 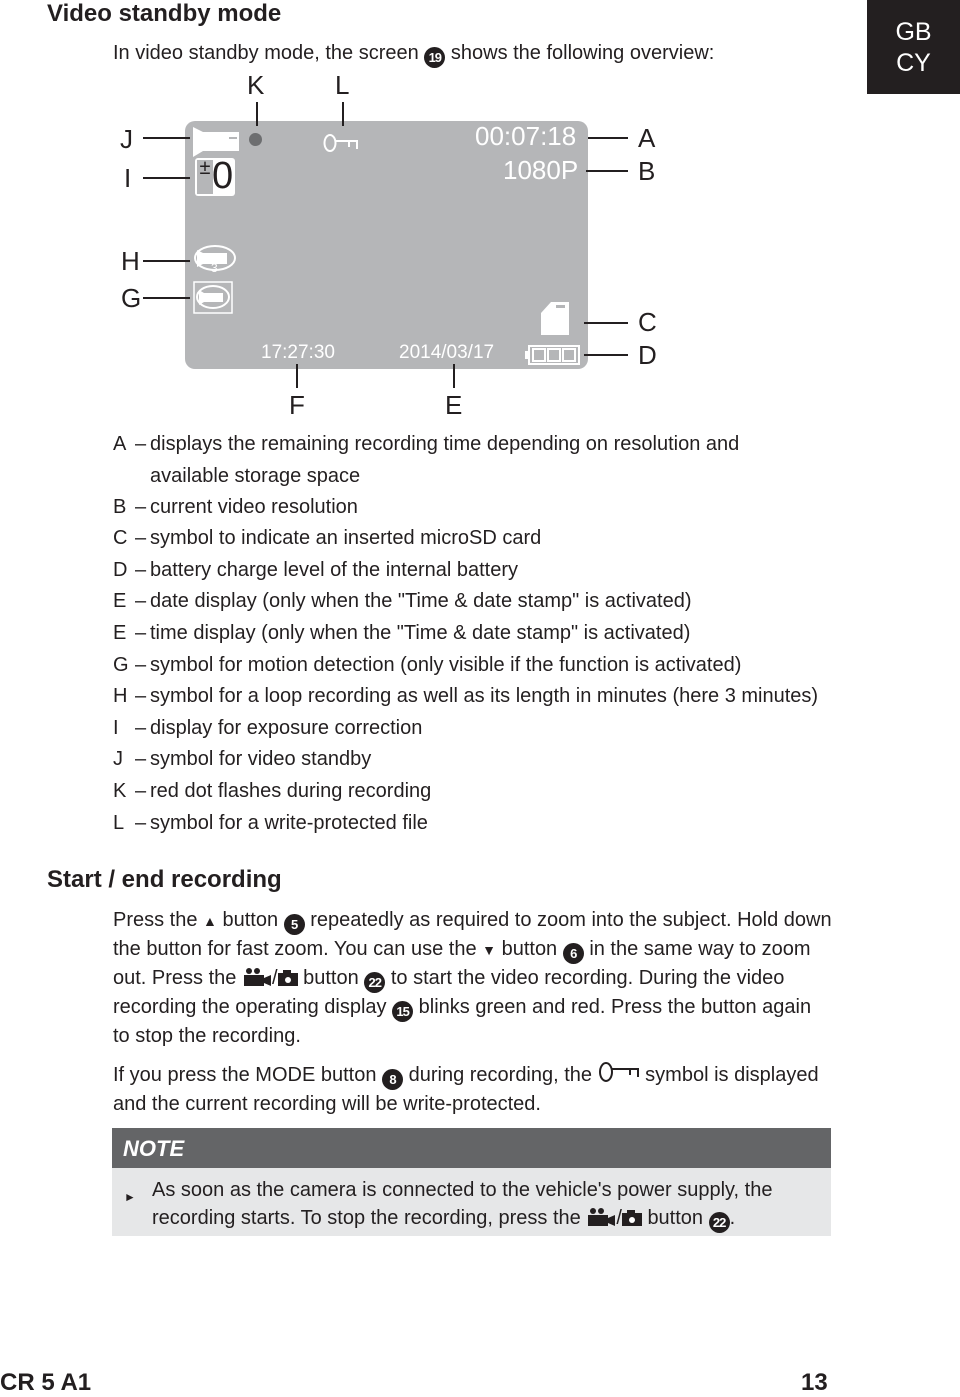 I want to click on record-dot-icon, so click(x=255, y=139).